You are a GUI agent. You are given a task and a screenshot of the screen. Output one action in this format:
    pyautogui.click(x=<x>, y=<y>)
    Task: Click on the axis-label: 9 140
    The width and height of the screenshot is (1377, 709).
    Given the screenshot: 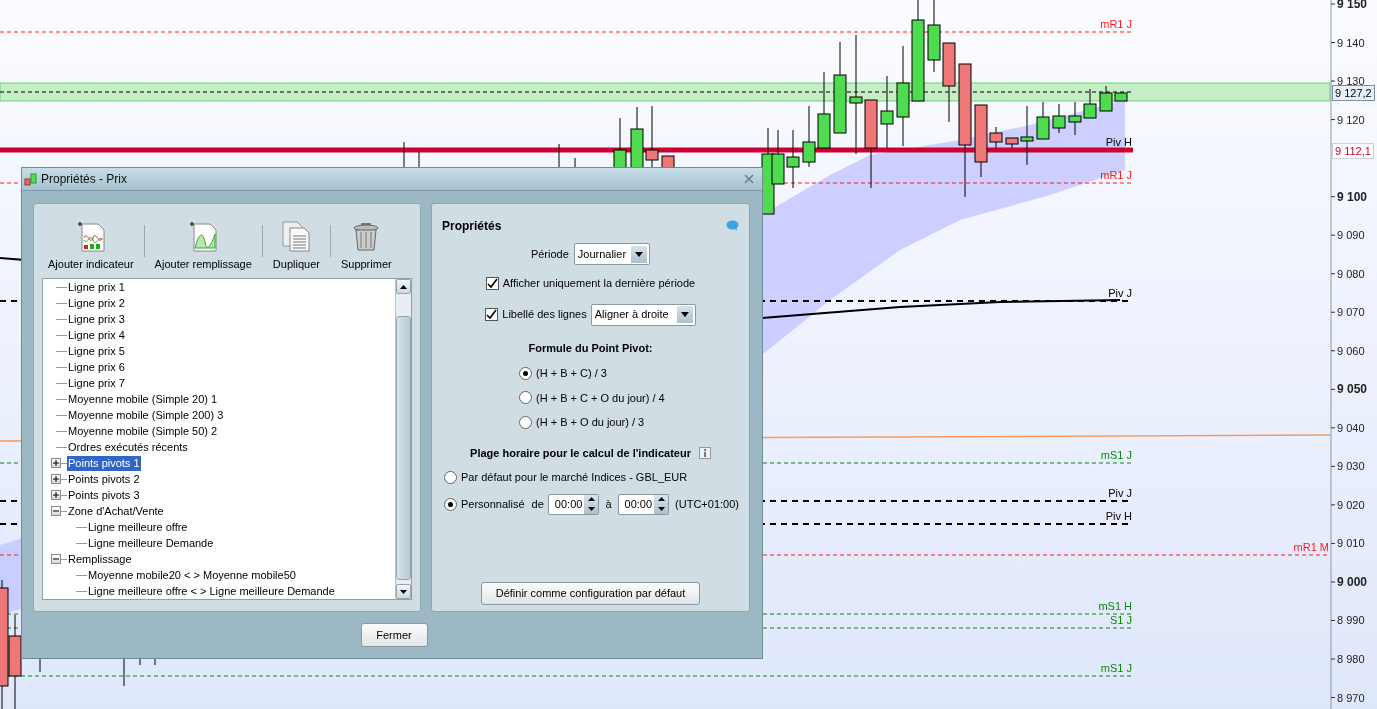 What is the action you would take?
    pyautogui.click(x=1351, y=42)
    